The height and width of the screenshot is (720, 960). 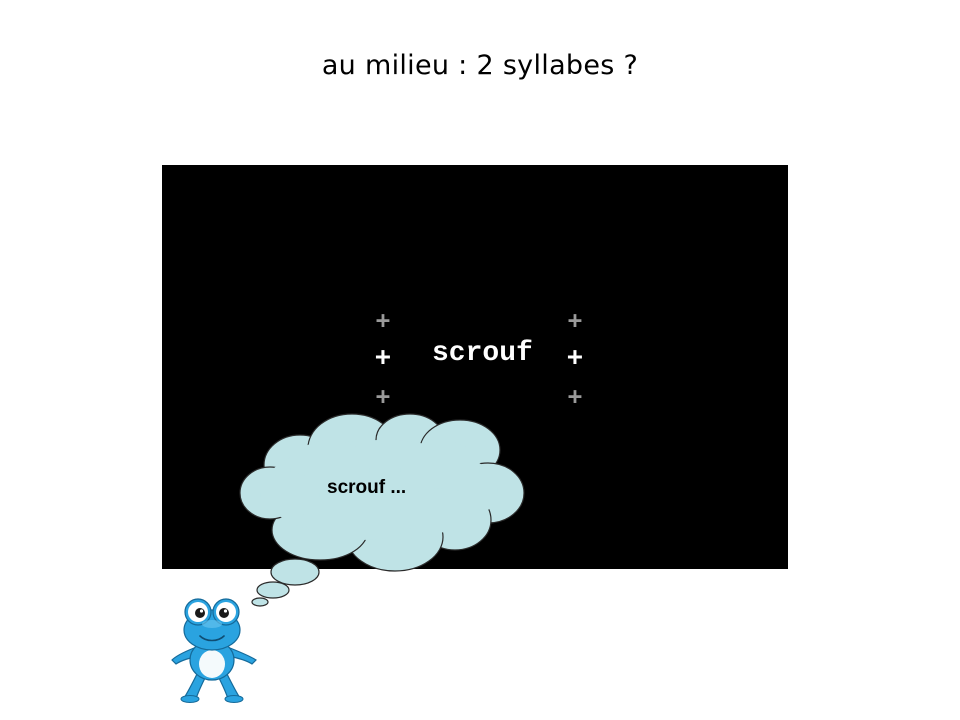 I want to click on frog-mascot-icon, so click(x=214, y=650).